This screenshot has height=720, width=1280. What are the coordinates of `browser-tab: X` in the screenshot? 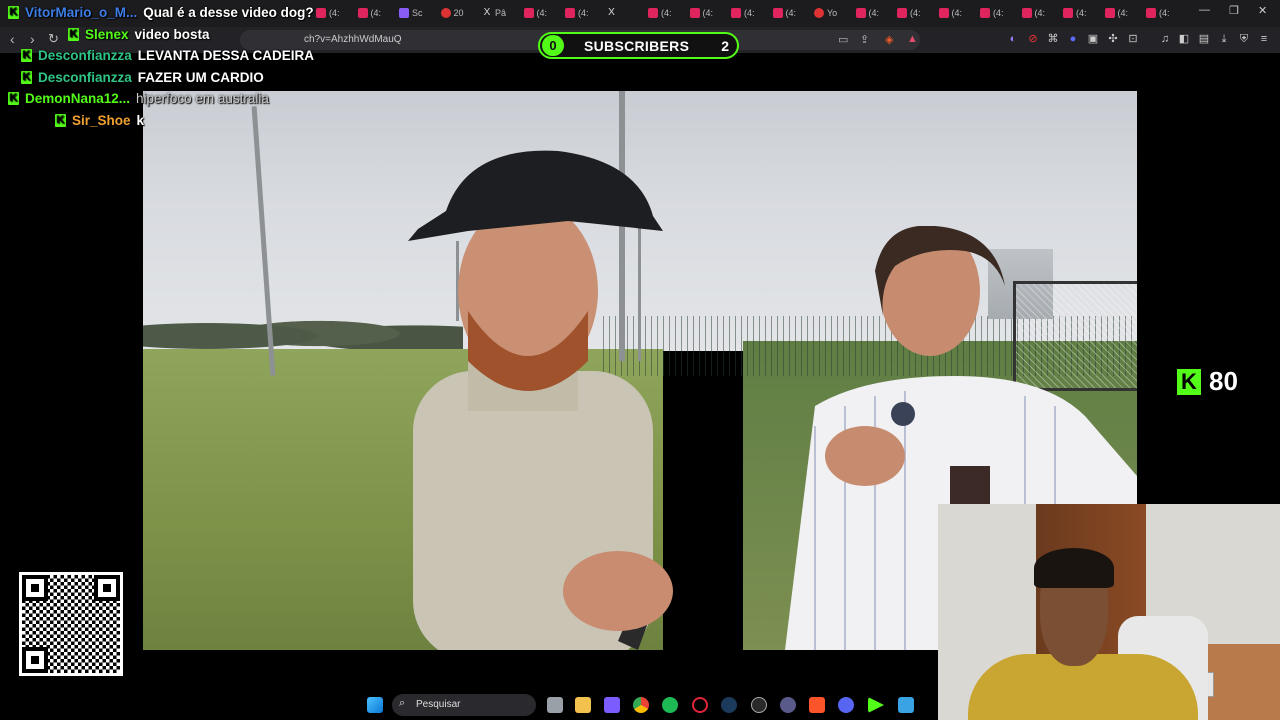 It's located at (613, 13).